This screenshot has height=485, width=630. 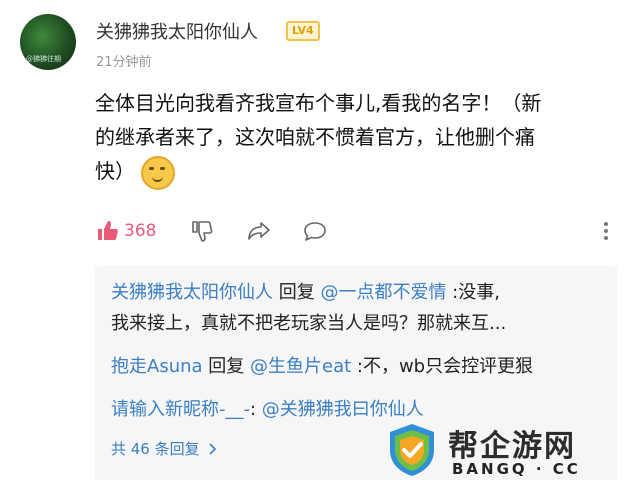 What do you see at coordinates (256, 409) in the screenshot?
I see `reply-text: :` at bounding box center [256, 409].